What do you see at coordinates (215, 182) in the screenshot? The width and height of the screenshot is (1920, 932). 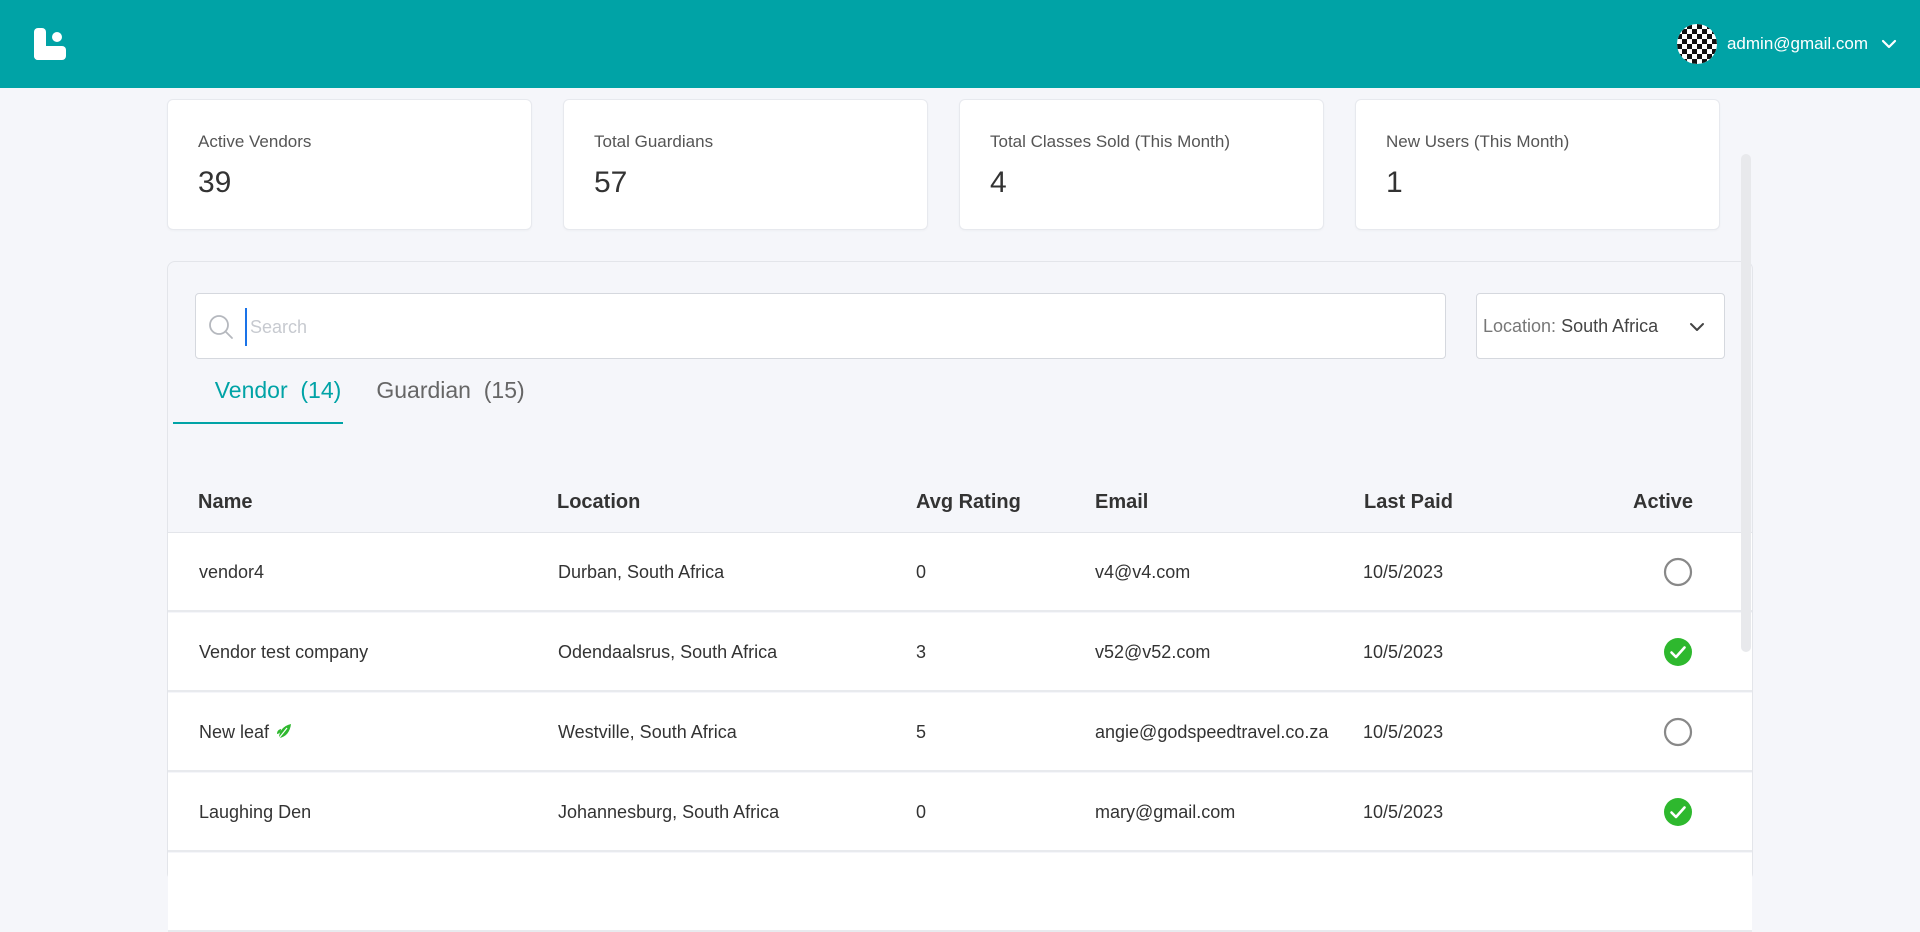 I see `stat-value: 39` at bounding box center [215, 182].